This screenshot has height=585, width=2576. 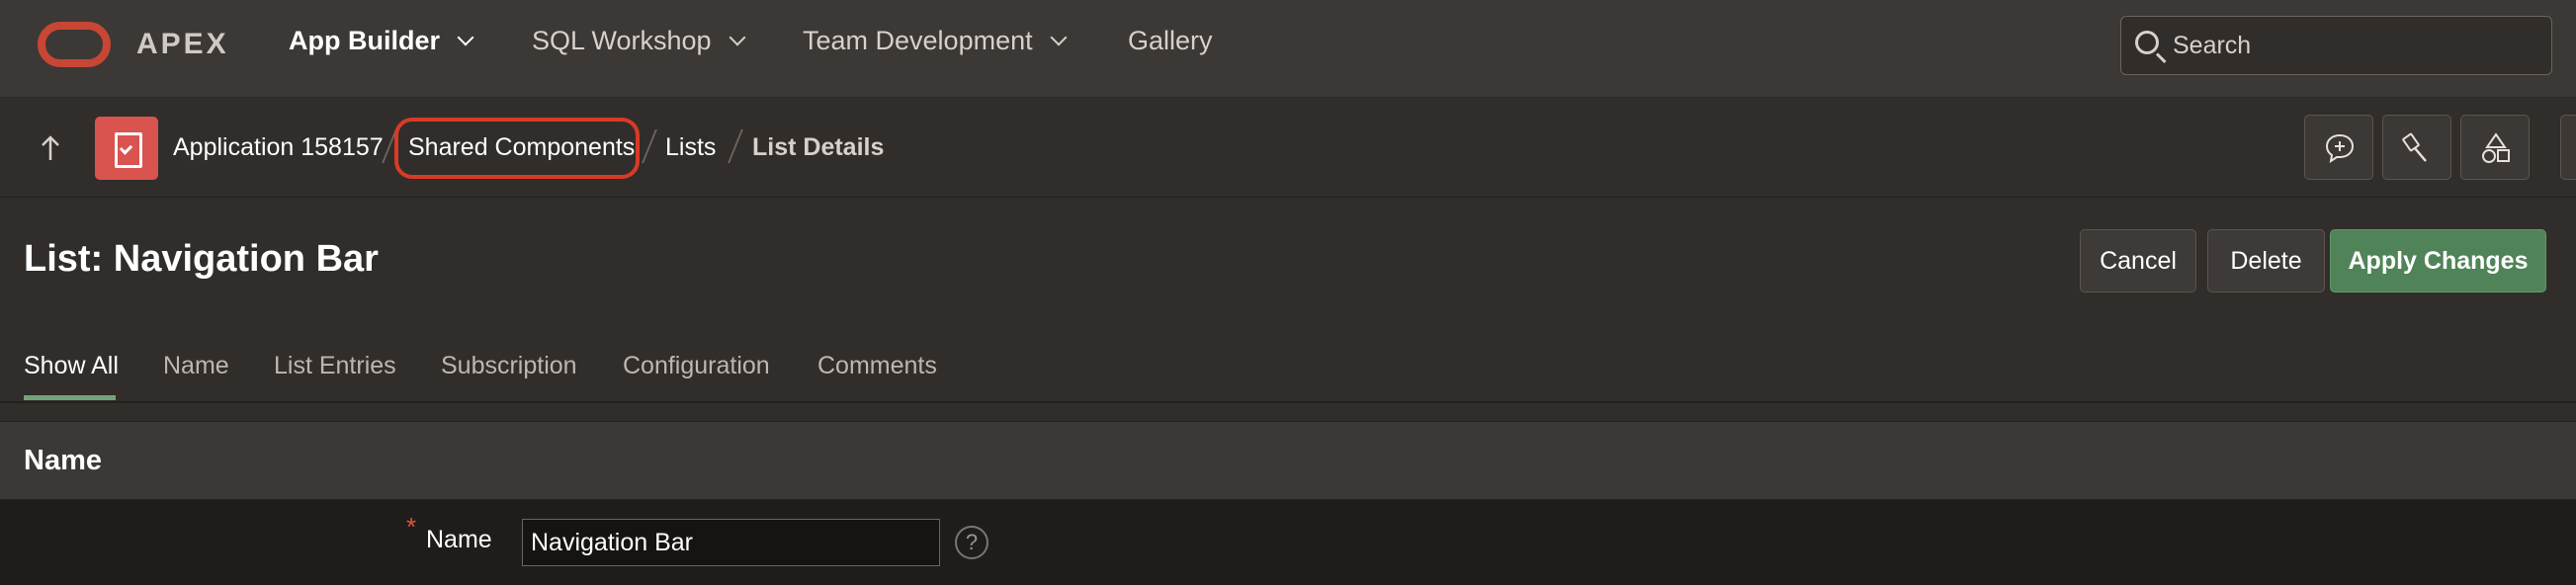 What do you see at coordinates (182, 44) in the screenshot?
I see `apex-brand: APEX` at bounding box center [182, 44].